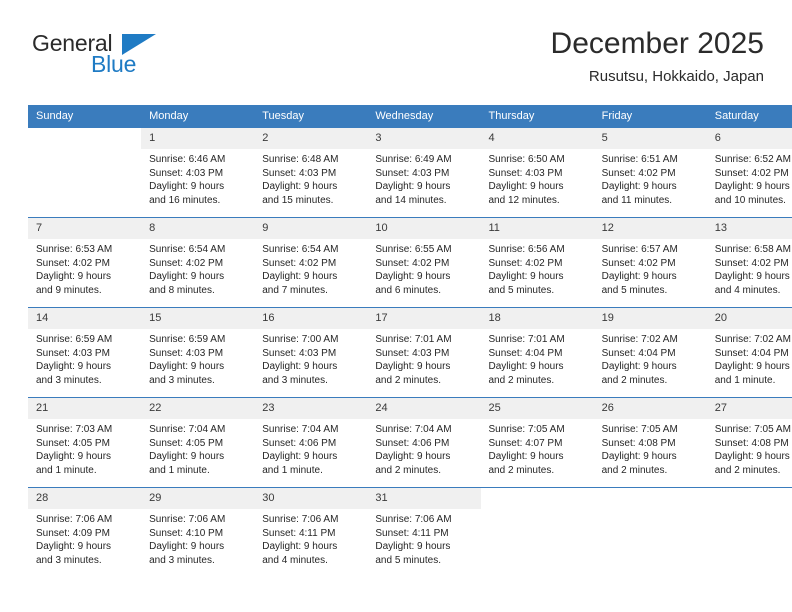 The height and width of the screenshot is (612, 792). I want to click on day-number: 10, so click(424, 228).